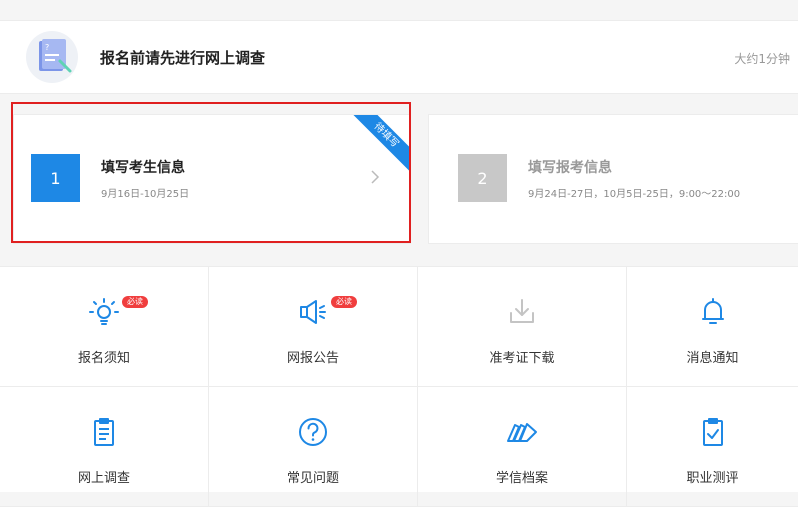 The image size is (798, 507). Describe the element at coordinates (145, 194) in the screenshot. I see `step-dates: 9月16日-10月25日` at that location.